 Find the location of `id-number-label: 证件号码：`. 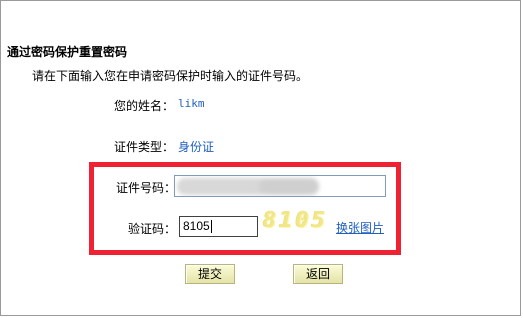

id-number-label: 证件号码： is located at coordinates (146, 188).